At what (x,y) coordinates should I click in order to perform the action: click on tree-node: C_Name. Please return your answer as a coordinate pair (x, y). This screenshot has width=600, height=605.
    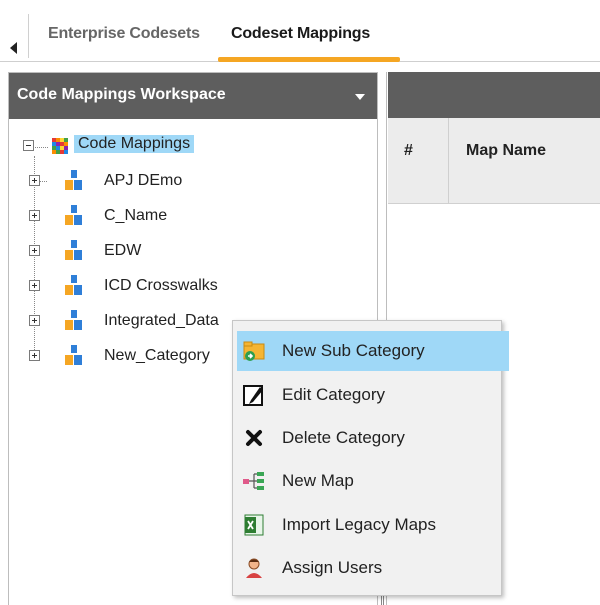
    Looking at the image, I should click on (135, 216).